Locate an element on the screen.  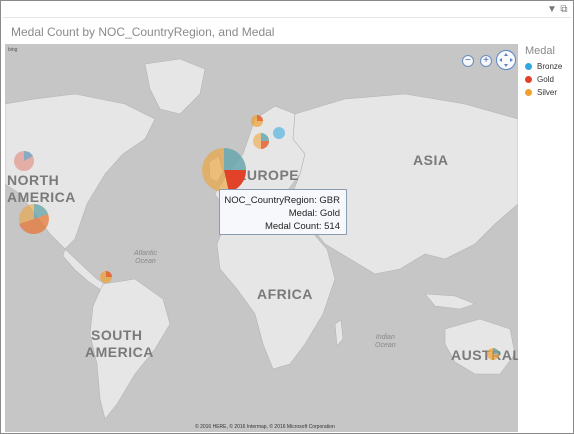
legend-item-bronze: Bronze is located at coordinates (548, 66).